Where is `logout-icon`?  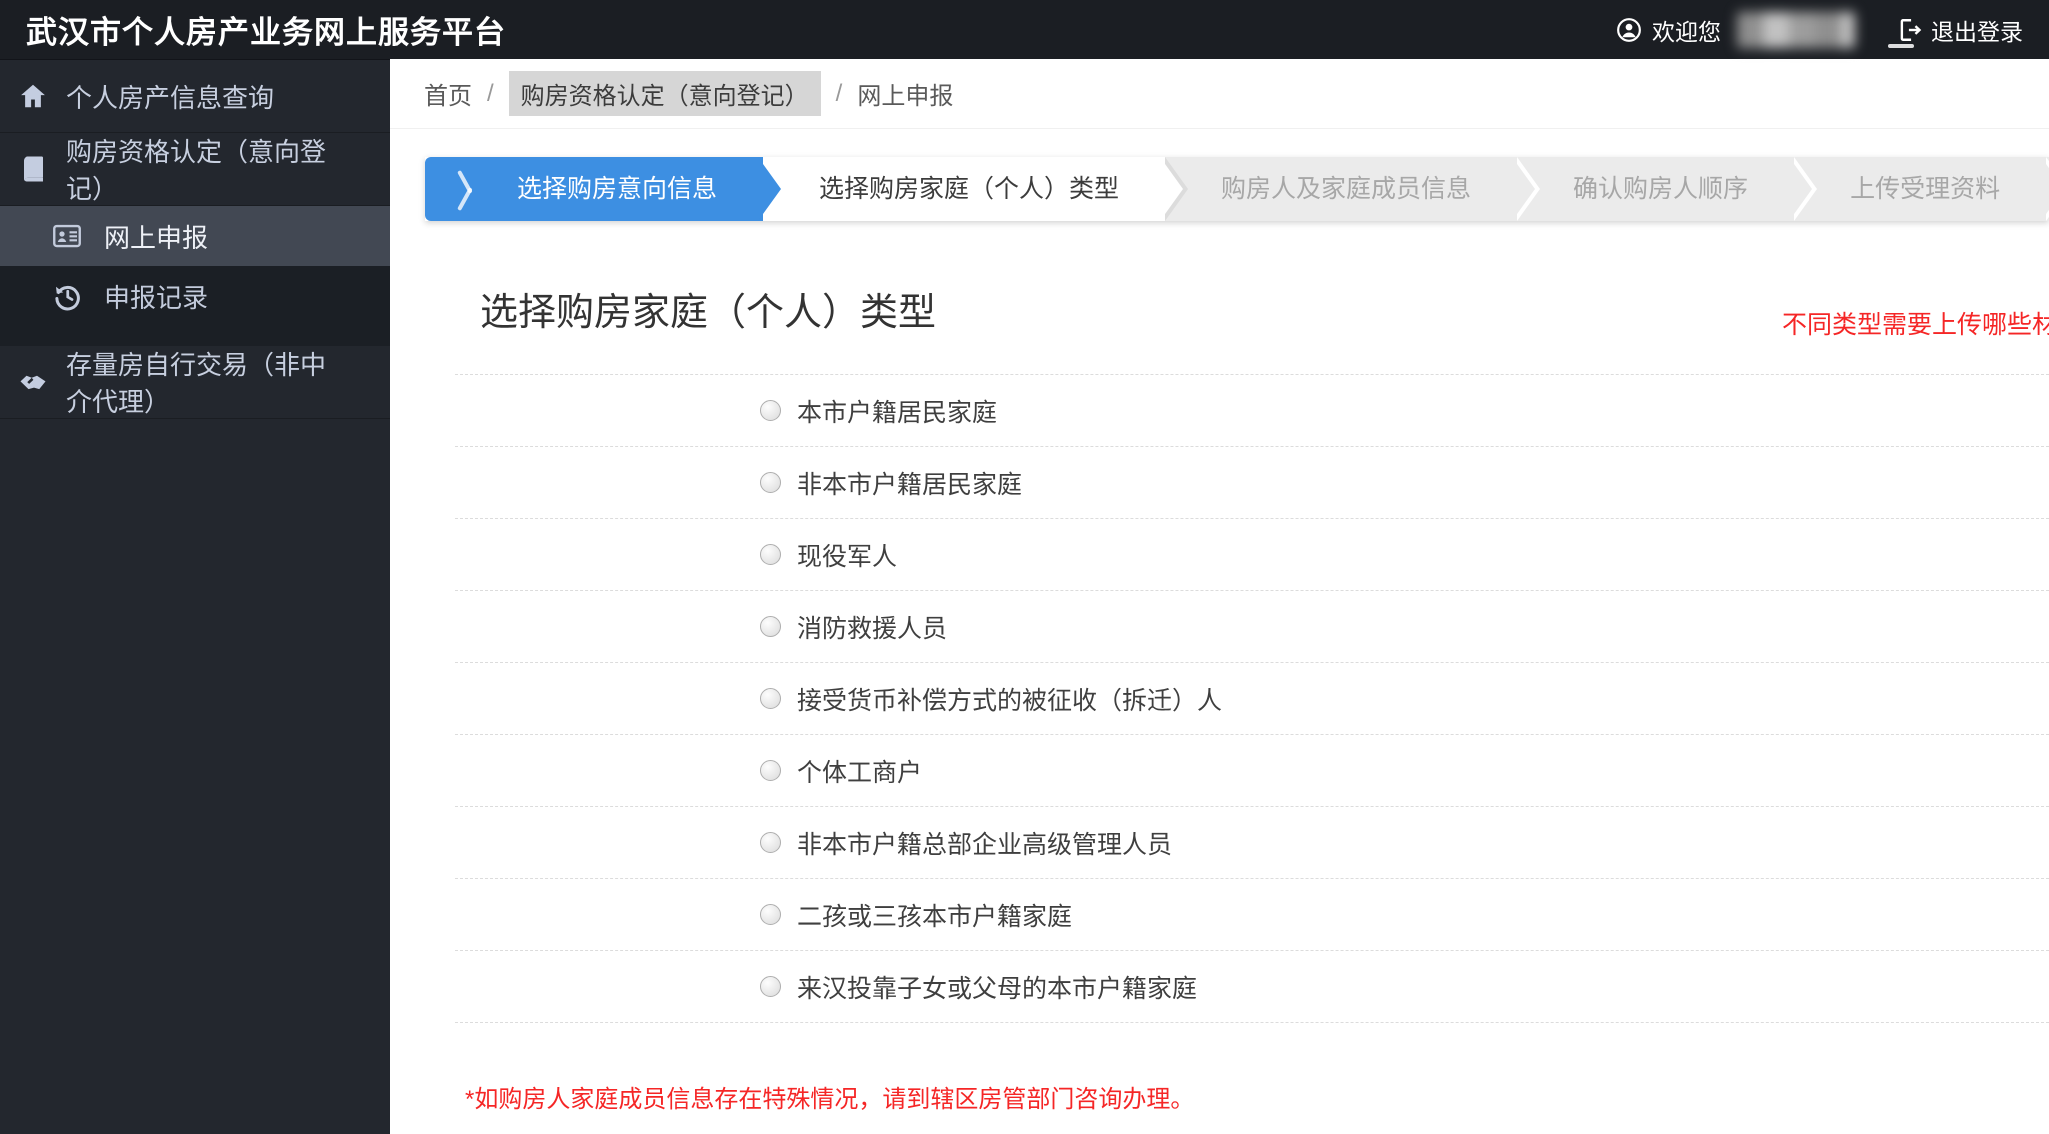
logout-icon is located at coordinates (1910, 30).